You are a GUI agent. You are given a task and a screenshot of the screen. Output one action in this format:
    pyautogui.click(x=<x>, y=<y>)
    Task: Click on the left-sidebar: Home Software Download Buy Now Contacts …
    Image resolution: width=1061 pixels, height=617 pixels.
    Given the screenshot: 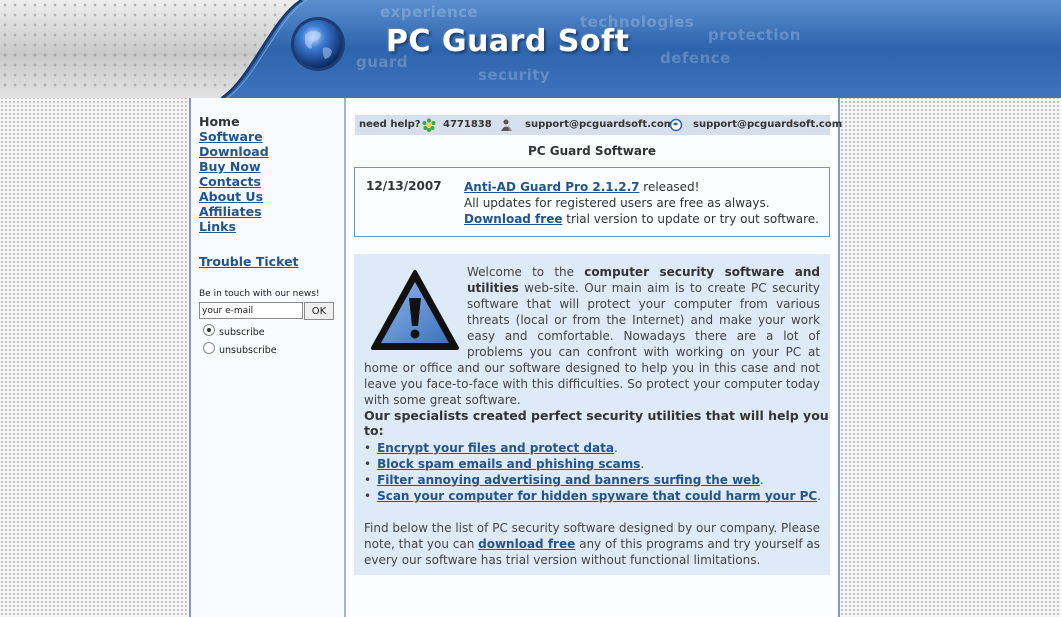 What is the action you would take?
    pyautogui.click(x=267, y=357)
    